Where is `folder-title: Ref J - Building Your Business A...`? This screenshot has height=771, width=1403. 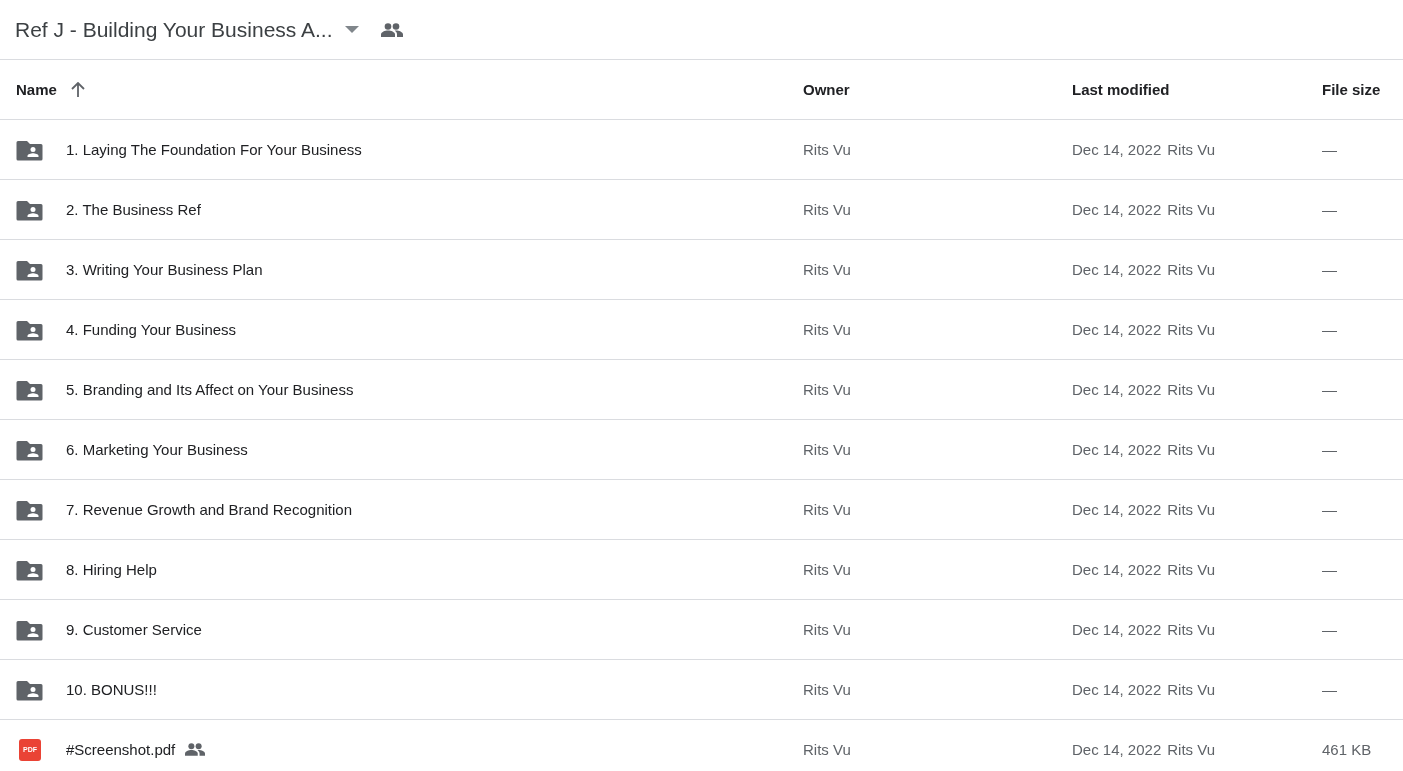
folder-title: Ref J - Building Your Business A... is located at coordinates (174, 29).